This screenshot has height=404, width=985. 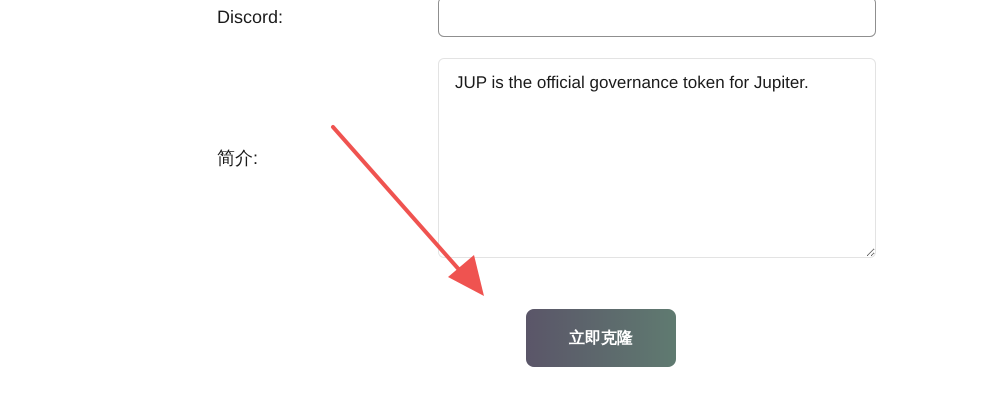 I want to click on input-field, so click(x=657, y=18).